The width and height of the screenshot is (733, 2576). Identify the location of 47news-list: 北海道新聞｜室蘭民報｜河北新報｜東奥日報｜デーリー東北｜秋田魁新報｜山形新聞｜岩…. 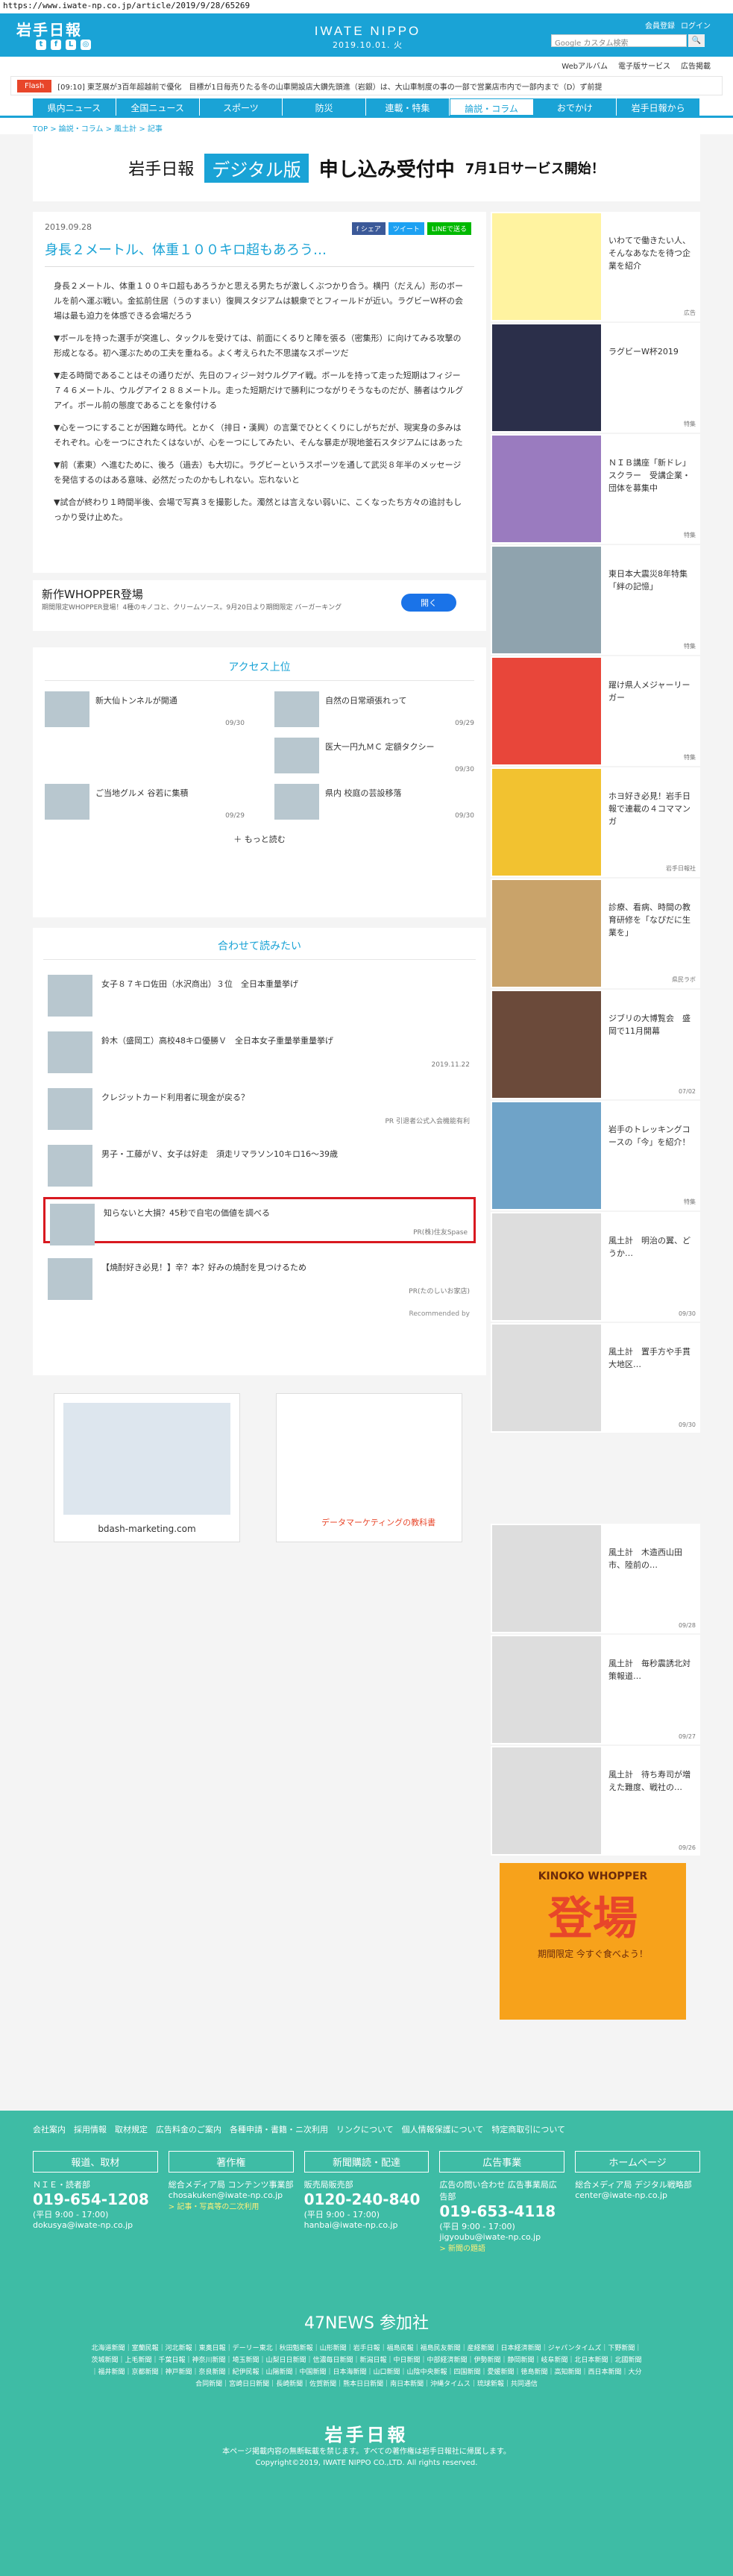
(366, 2362).